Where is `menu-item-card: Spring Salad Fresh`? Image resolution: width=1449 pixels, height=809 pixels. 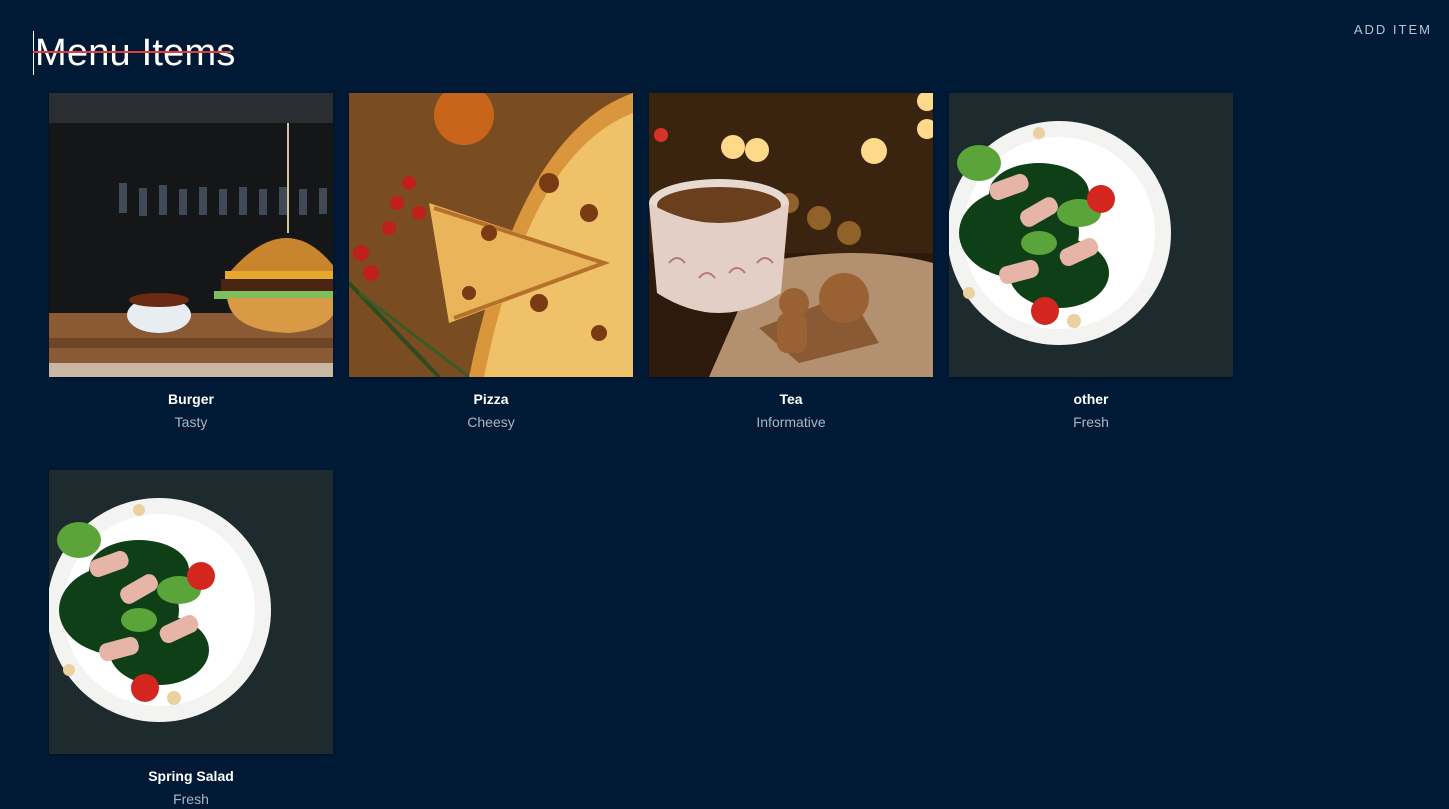
menu-item-card: Spring Salad Fresh is located at coordinates (191, 638).